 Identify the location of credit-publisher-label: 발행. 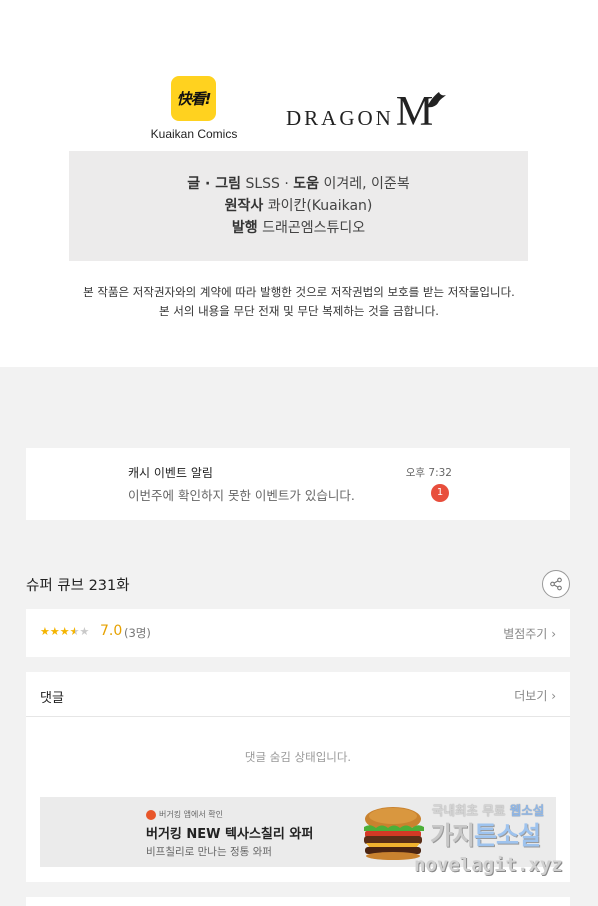
(244, 228).